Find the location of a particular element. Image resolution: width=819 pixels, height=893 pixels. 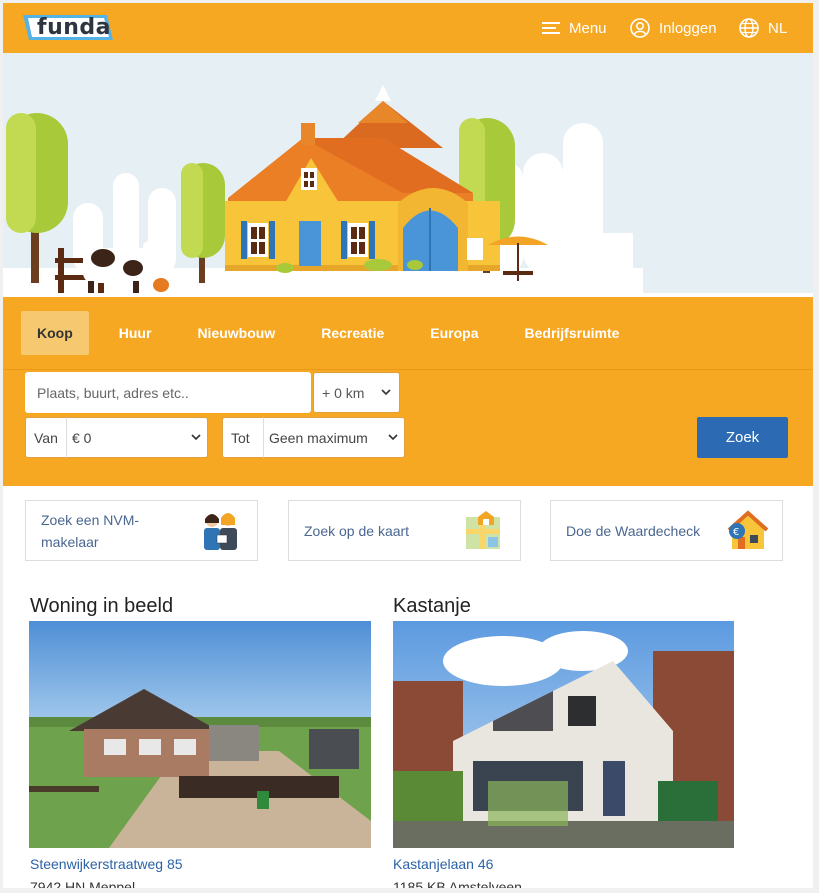

quick-link-label: Zoek op de kaart is located at coordinates (357, 531).